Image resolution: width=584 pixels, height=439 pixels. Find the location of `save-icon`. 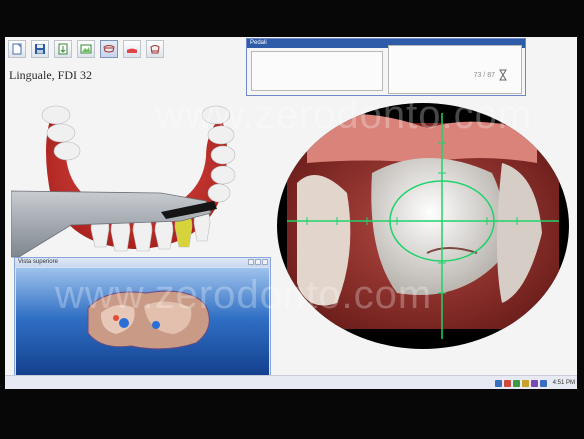

save-icon is located at coordinates (40, 49).